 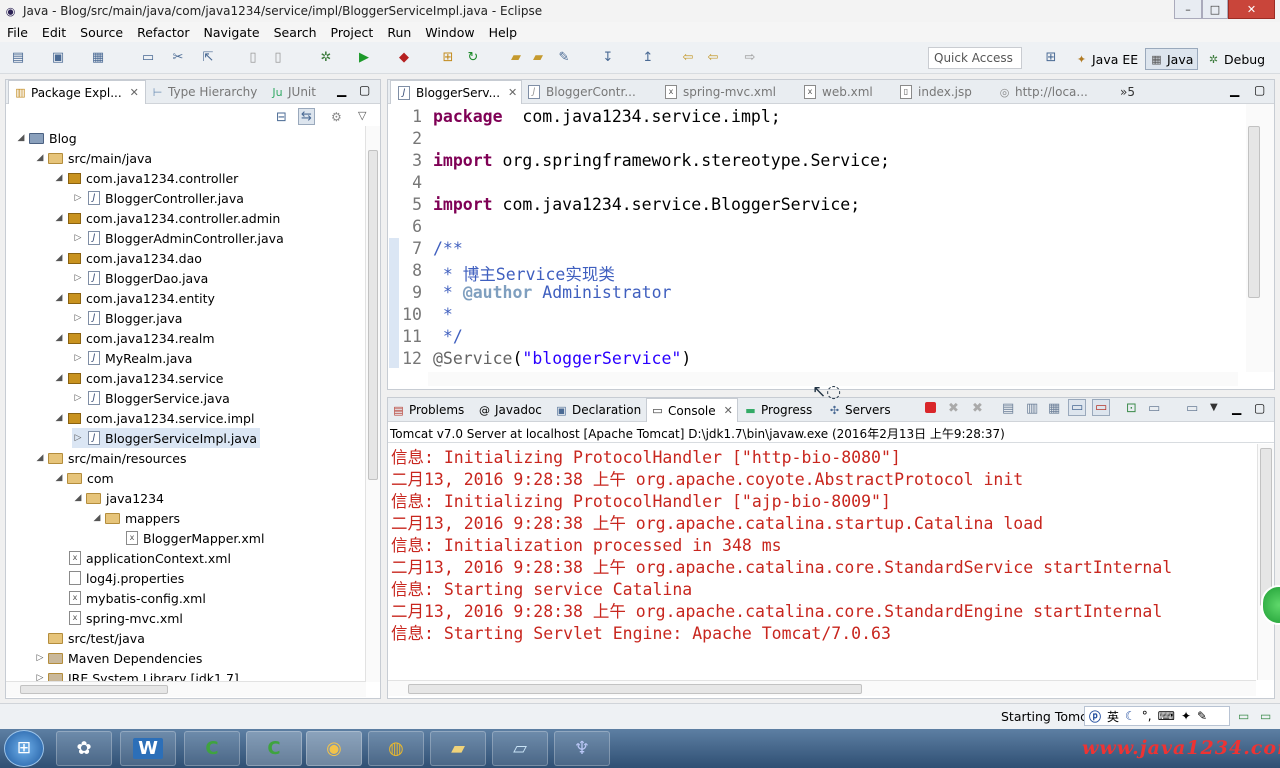 What do you see at coordinates (186, 689) in the screenshot?
I see `explorer-hscroll` at bounding box center [186, 689].